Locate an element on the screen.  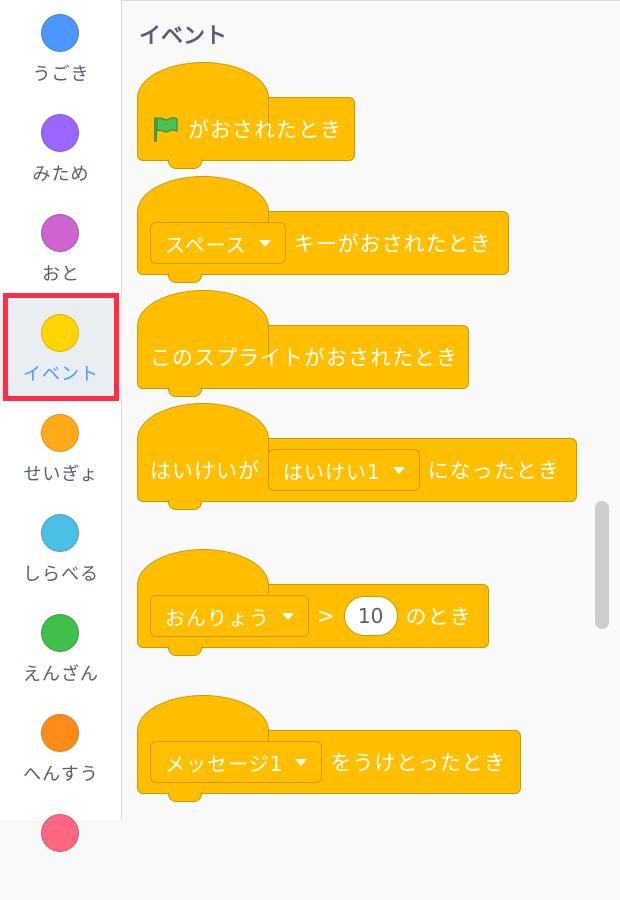
backdrop-dropdown: はいけい1 is located at coordinates (344, 470).